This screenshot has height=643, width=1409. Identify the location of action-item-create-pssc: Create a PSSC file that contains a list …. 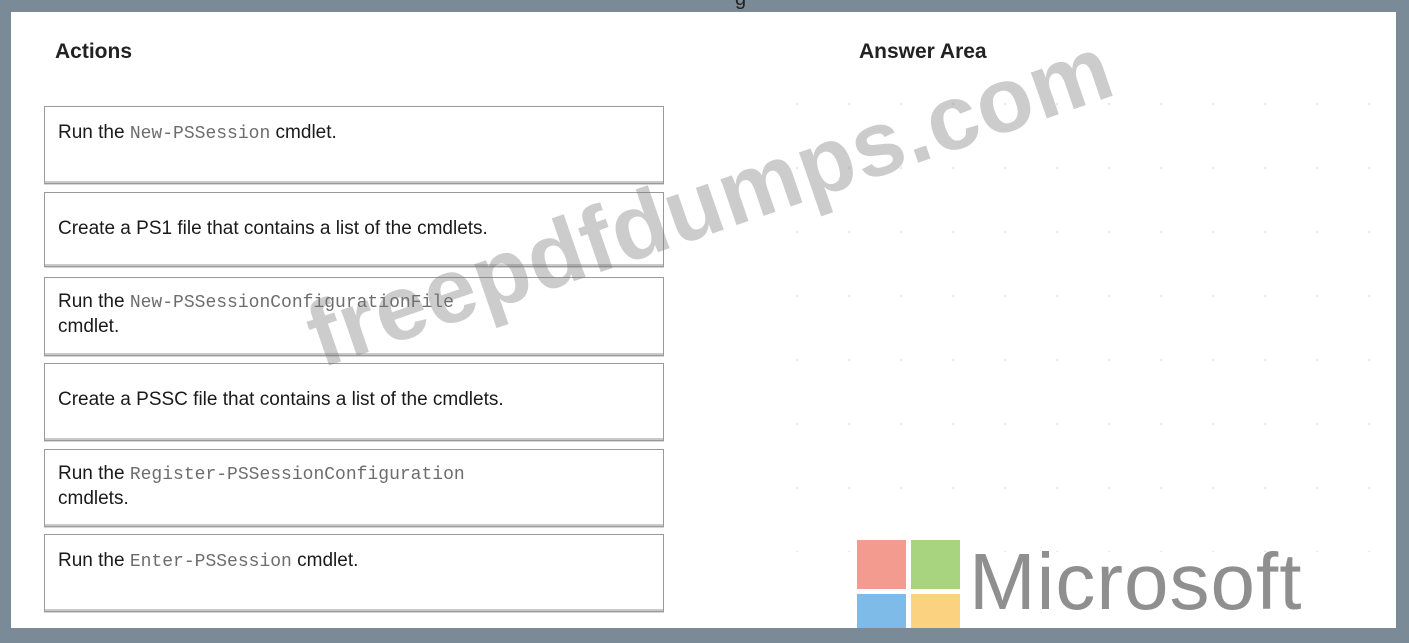
(354, 402).